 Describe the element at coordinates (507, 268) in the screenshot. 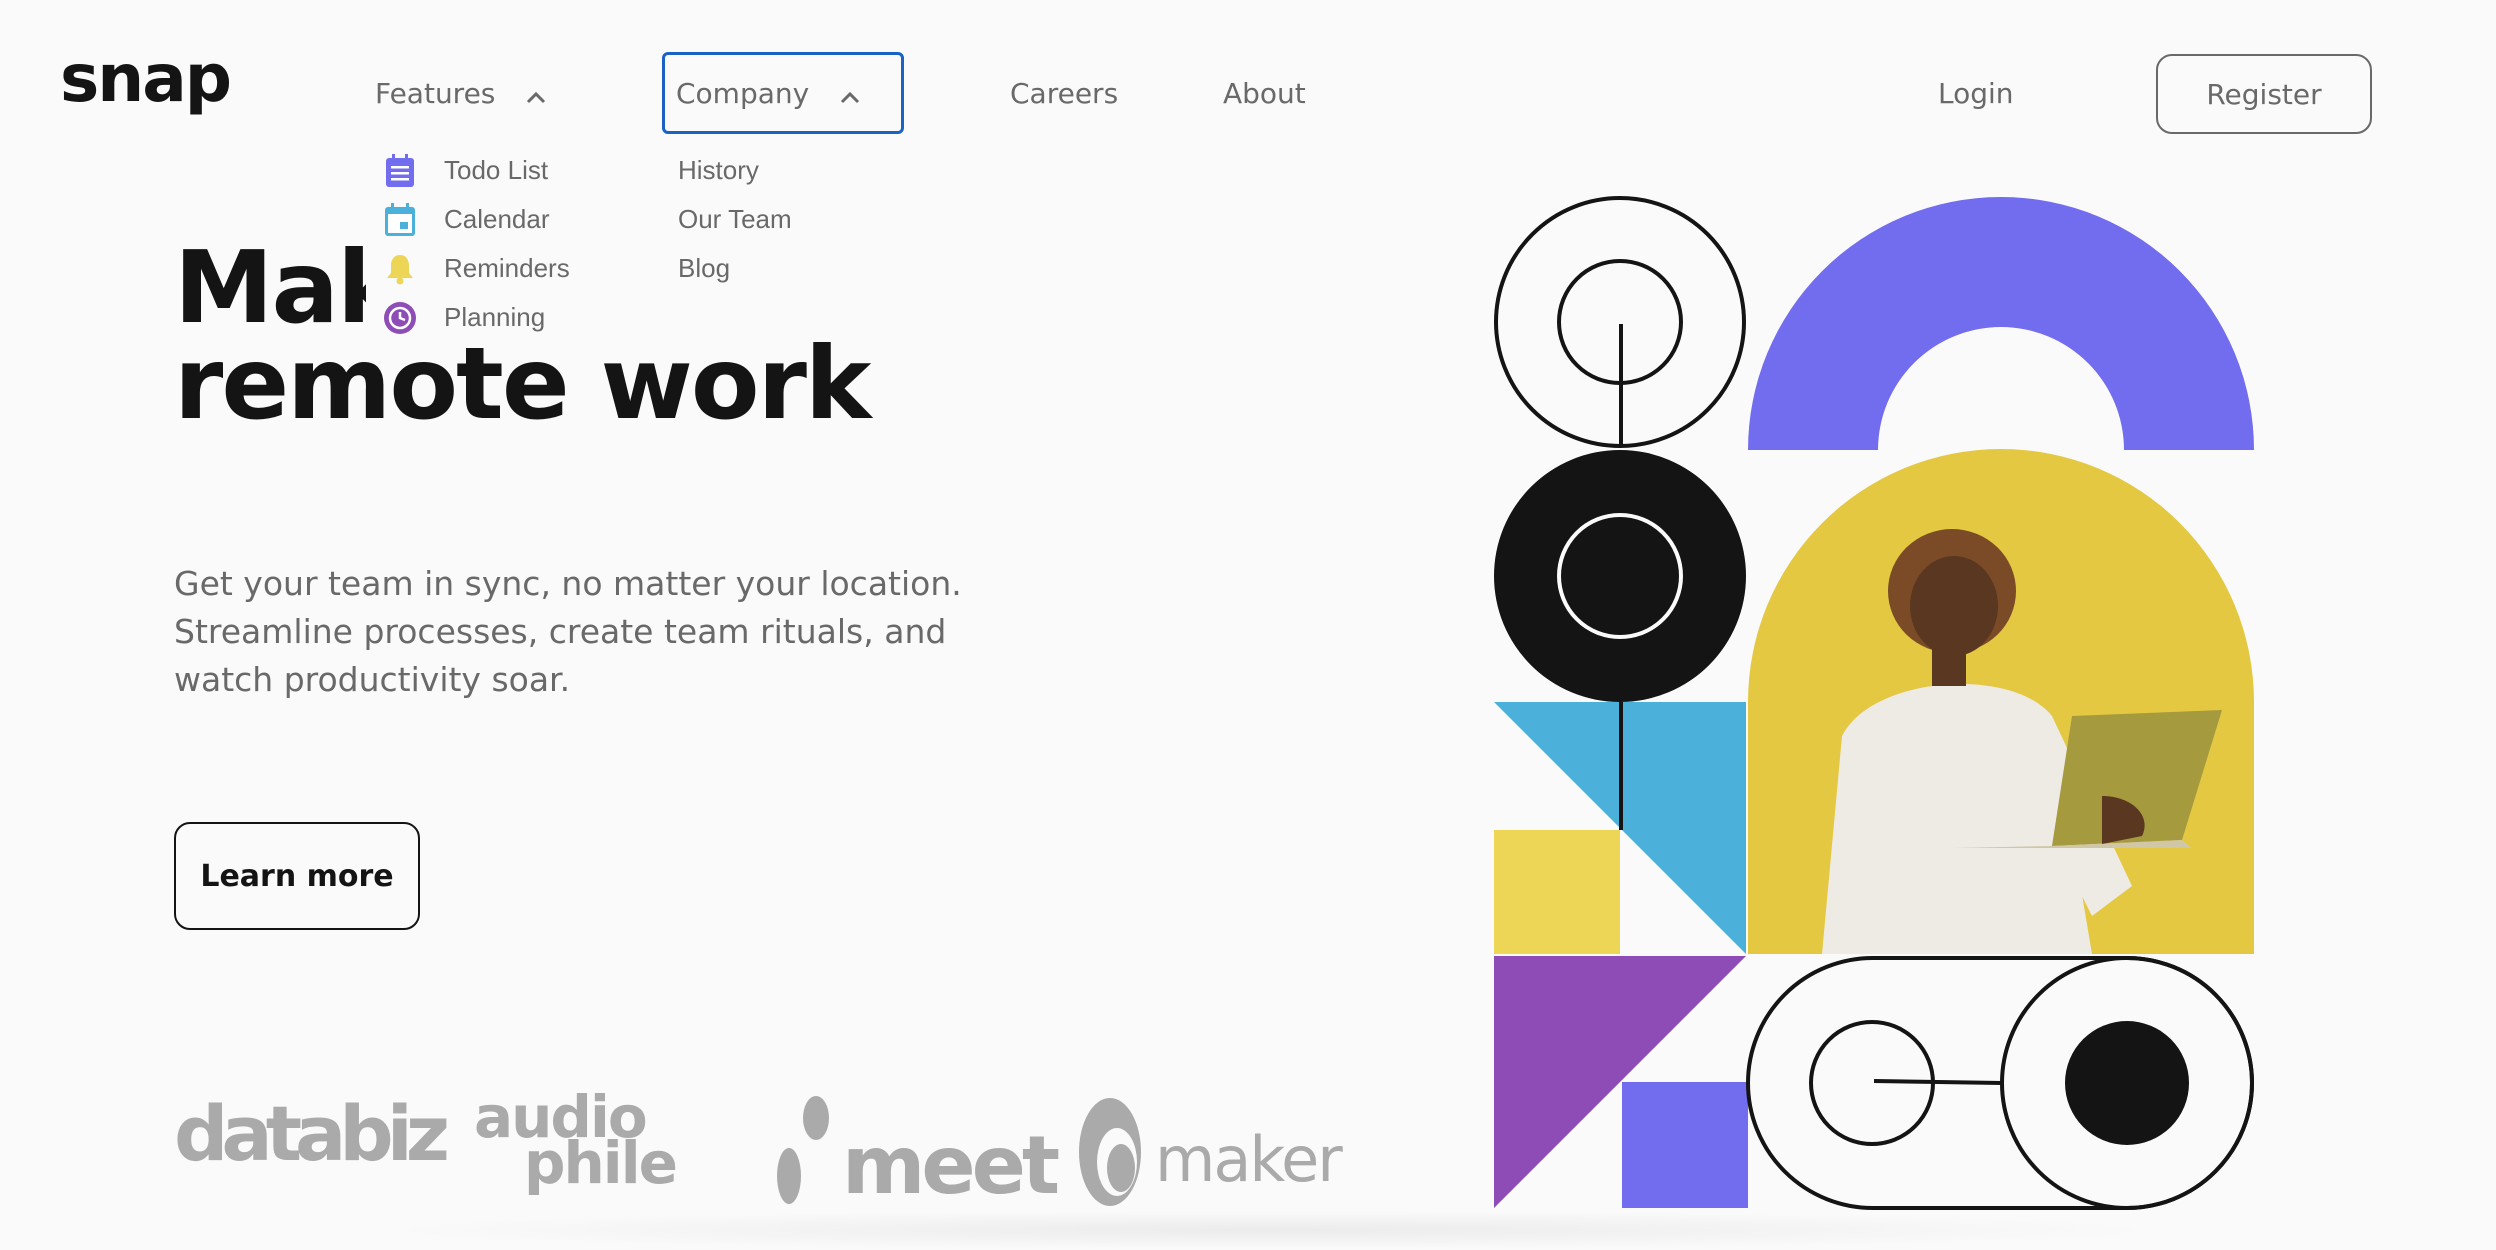

I see `menu-item-label: Reminders` at that location.